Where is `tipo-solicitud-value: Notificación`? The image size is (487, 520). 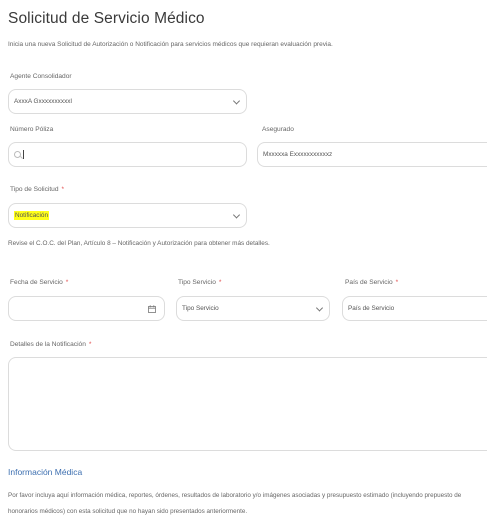 tipo-solicitud-value: Notificación is located at coordinates (32, 215).